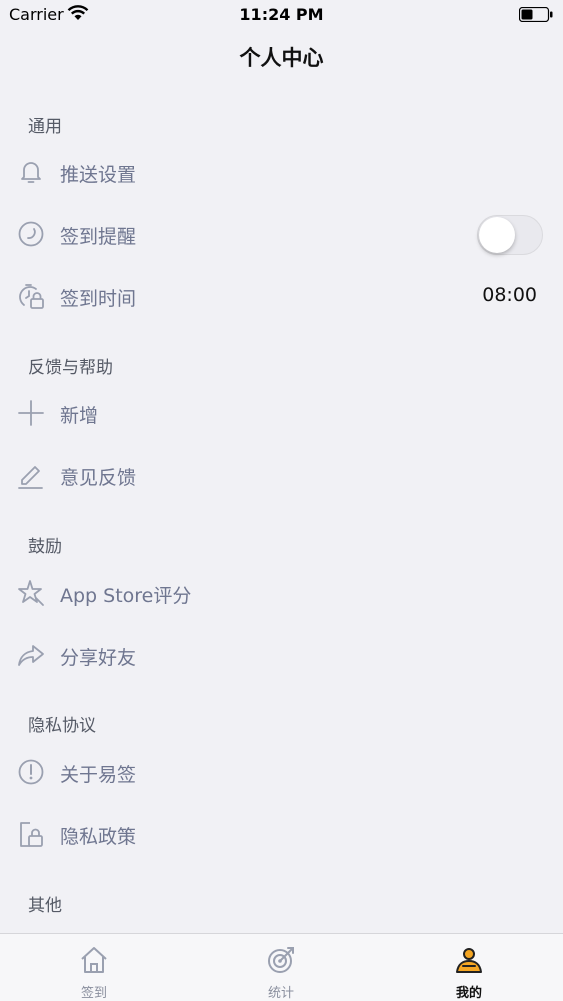  Describe the element at coordinates (469, 960) in the screenshot. I see `profile-icon` at that location.